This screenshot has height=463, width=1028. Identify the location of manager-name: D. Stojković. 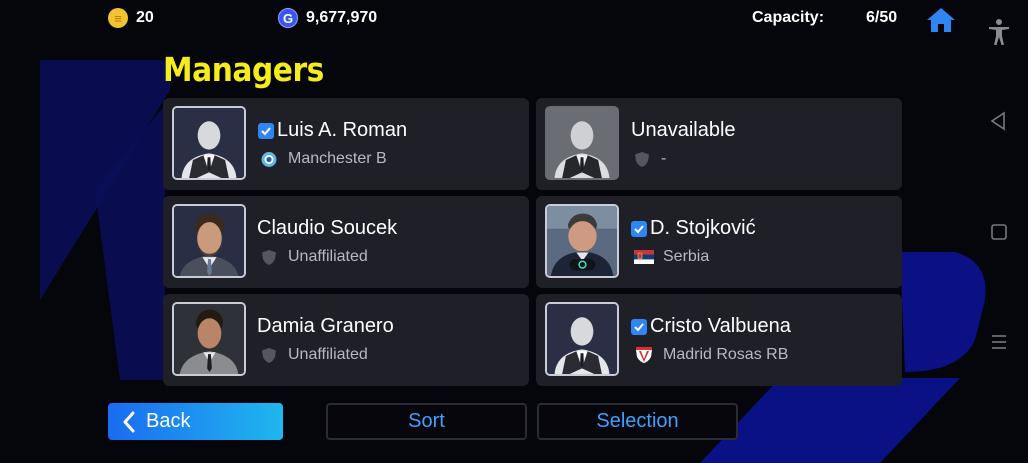
(703, 228).